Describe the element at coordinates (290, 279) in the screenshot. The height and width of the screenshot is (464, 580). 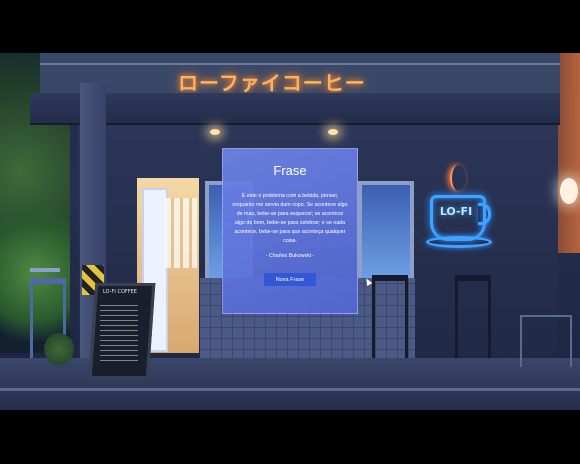
I see `new-quote-button: Nova Frase` at that location.